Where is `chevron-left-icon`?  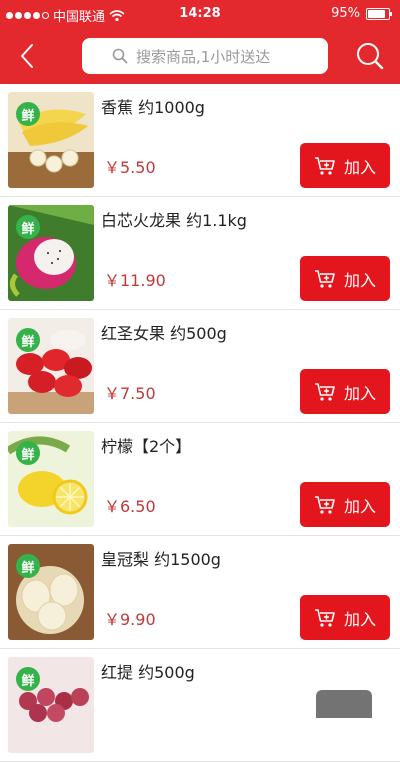 chevron-left-icon is located at coordinates (27, 56).